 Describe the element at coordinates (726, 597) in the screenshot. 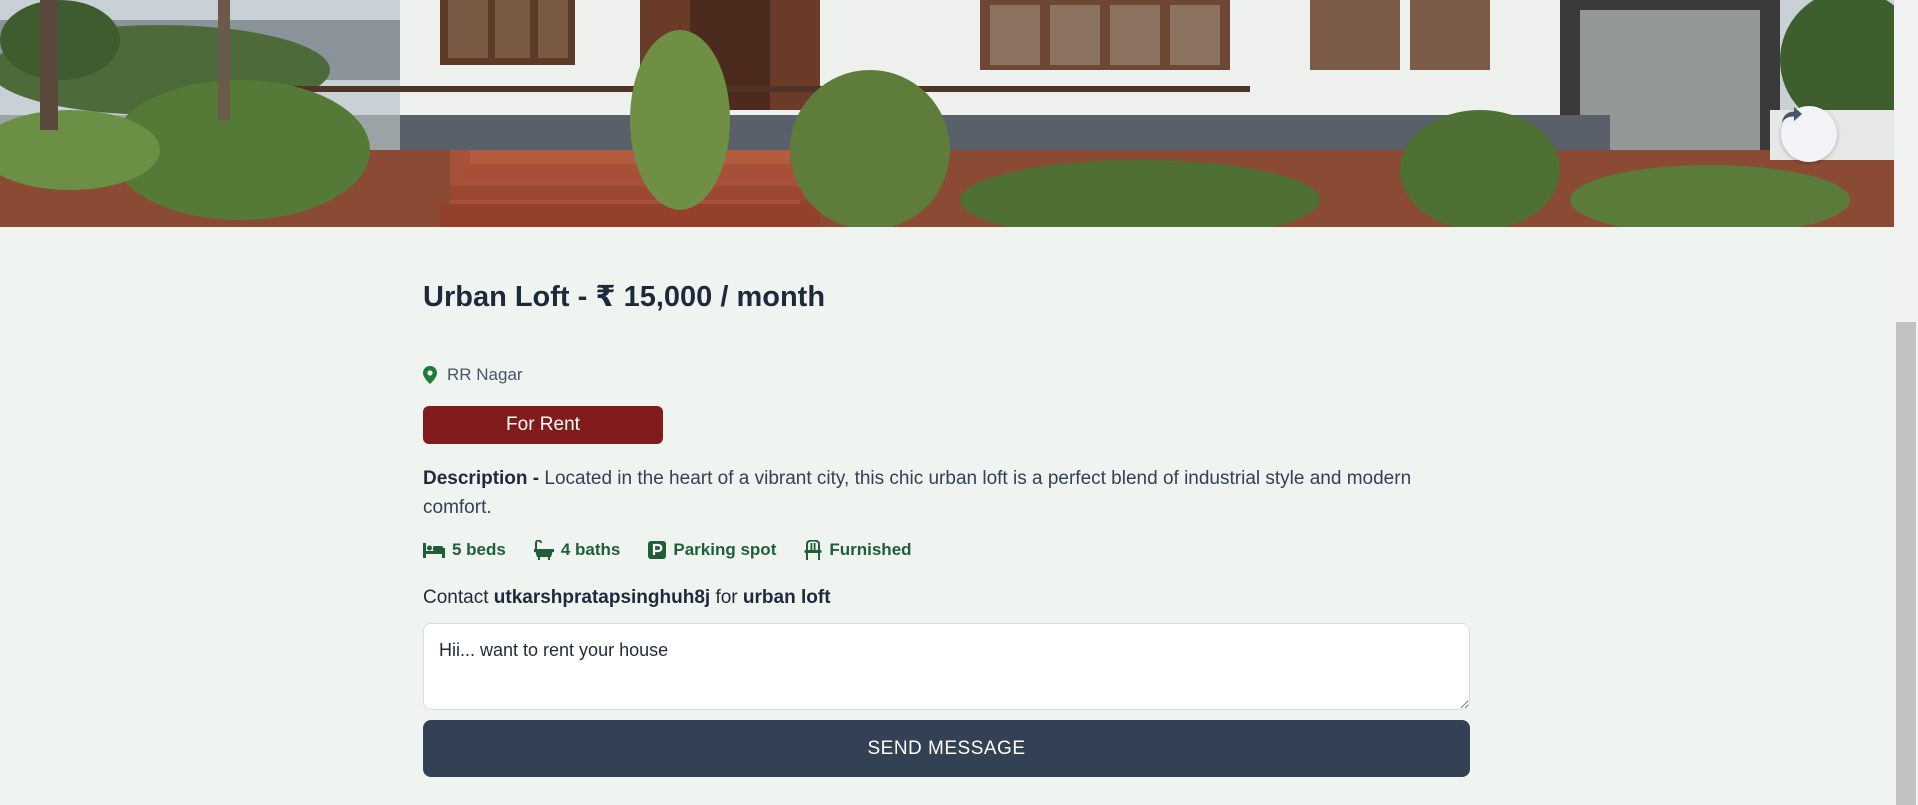

I see `contact-middle: for` at that location.